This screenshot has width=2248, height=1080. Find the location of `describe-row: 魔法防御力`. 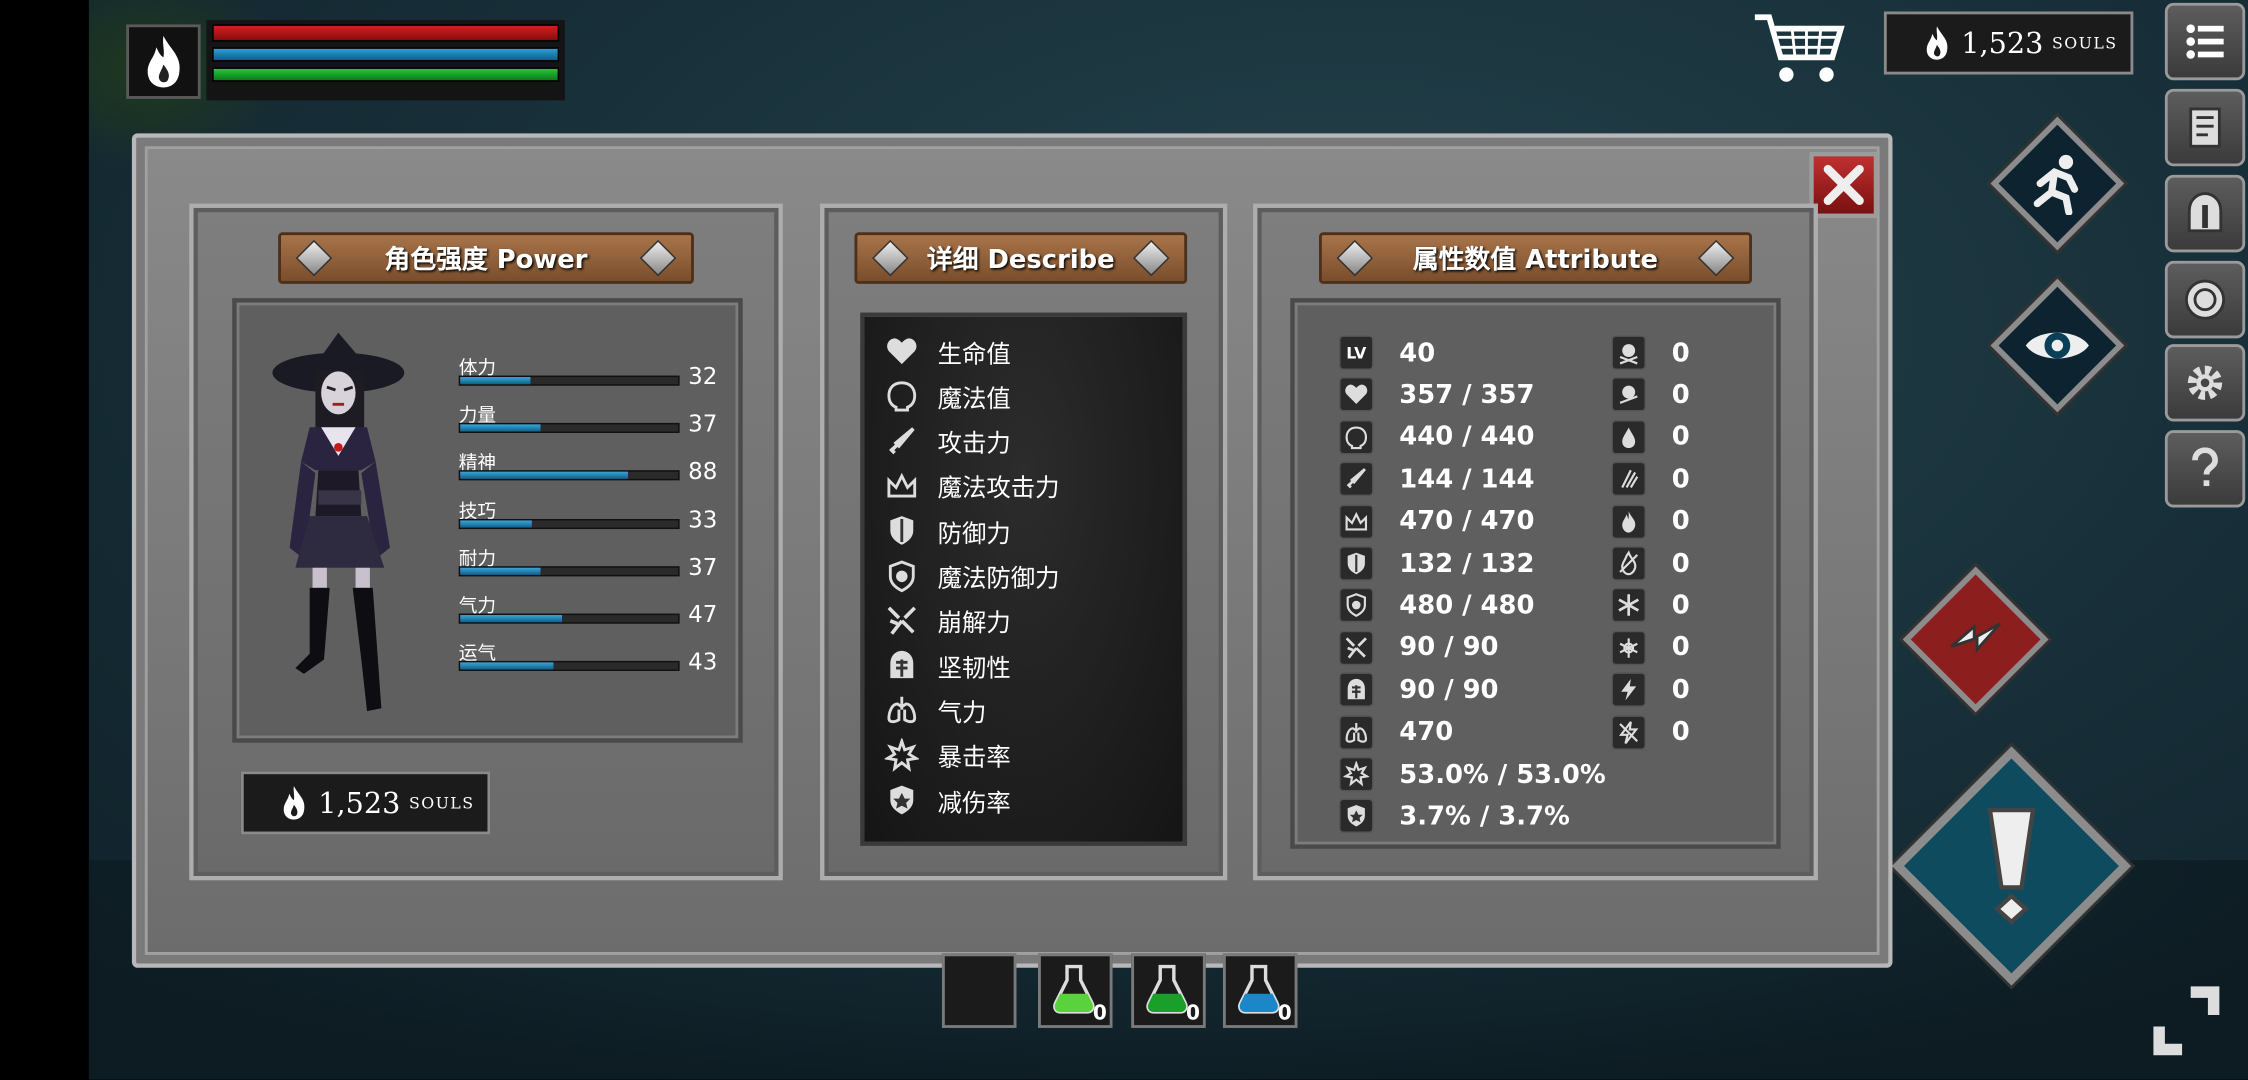

describe-row: 魔法防御力 is located at coordinates (971, 576).